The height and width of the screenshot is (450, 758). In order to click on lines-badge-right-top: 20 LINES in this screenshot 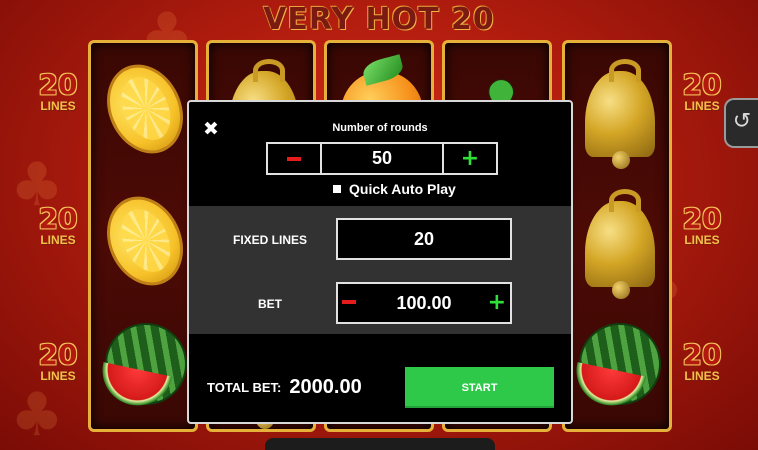, I will do `click(702, 91)`.